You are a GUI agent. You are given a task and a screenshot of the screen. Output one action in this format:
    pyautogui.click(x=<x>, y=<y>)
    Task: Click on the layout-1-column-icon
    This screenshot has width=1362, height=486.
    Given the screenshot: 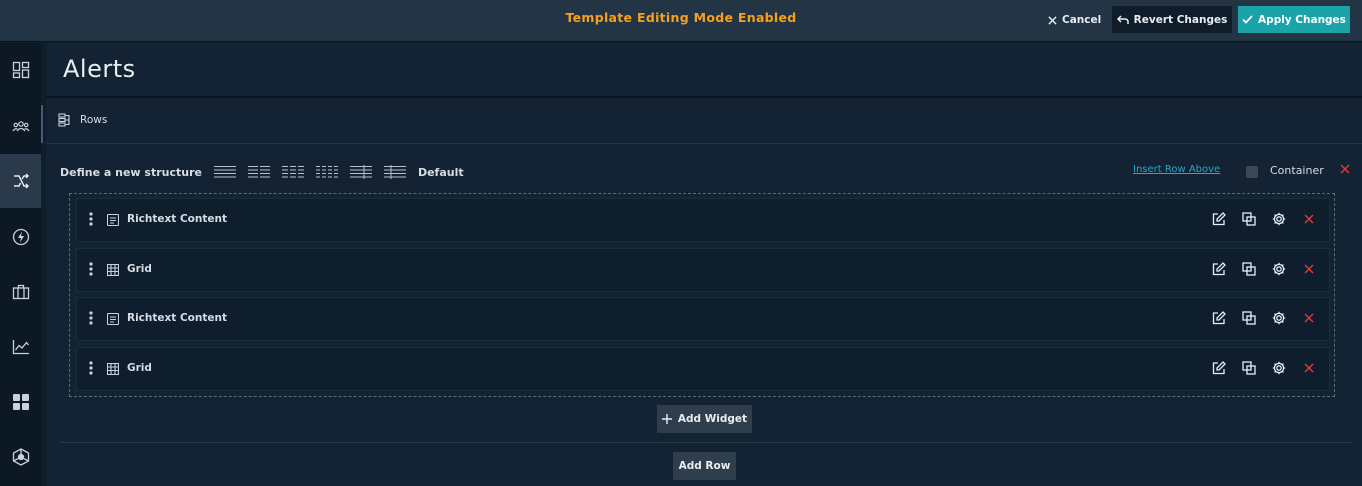 What is the action you would take?
    pyautogui.click(x=224, y=172)
    